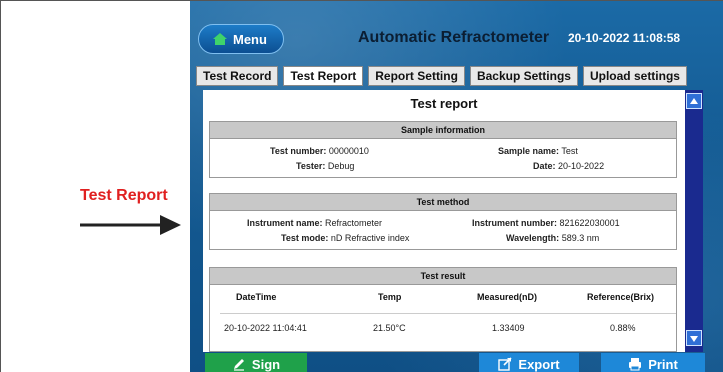  I want to click on field-label: Instrument number:, so click(515, 223).